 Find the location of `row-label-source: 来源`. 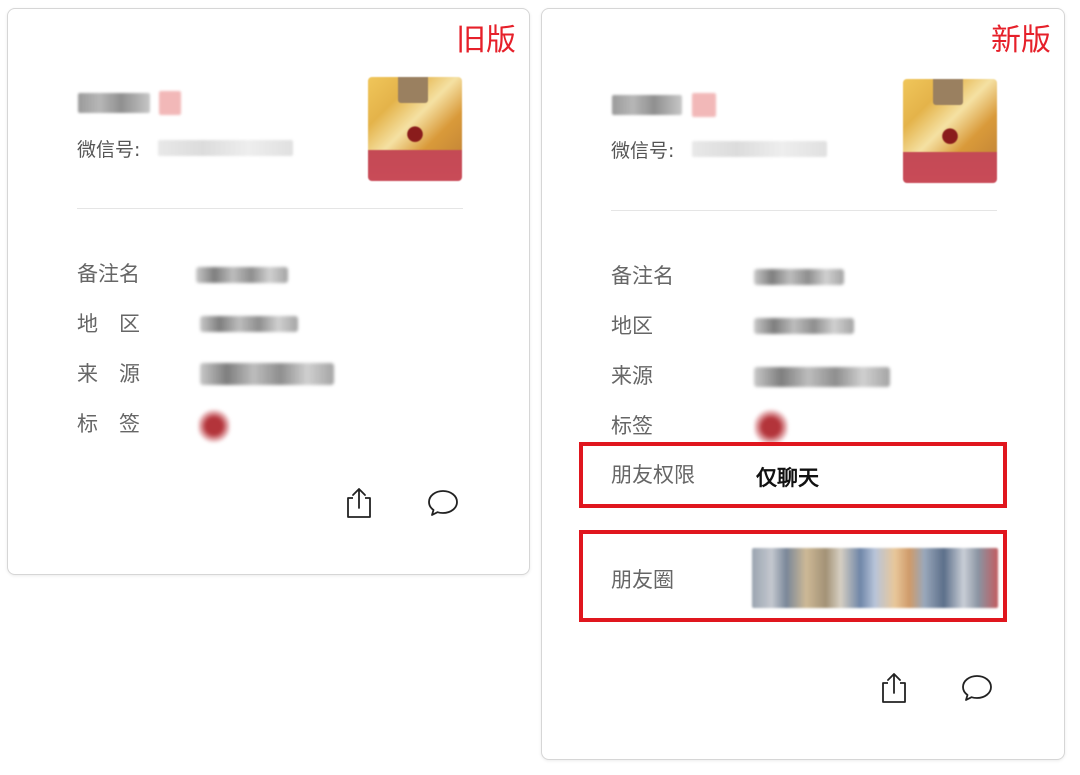

row-label-source: 来源 is located at coordinates (632, 376).